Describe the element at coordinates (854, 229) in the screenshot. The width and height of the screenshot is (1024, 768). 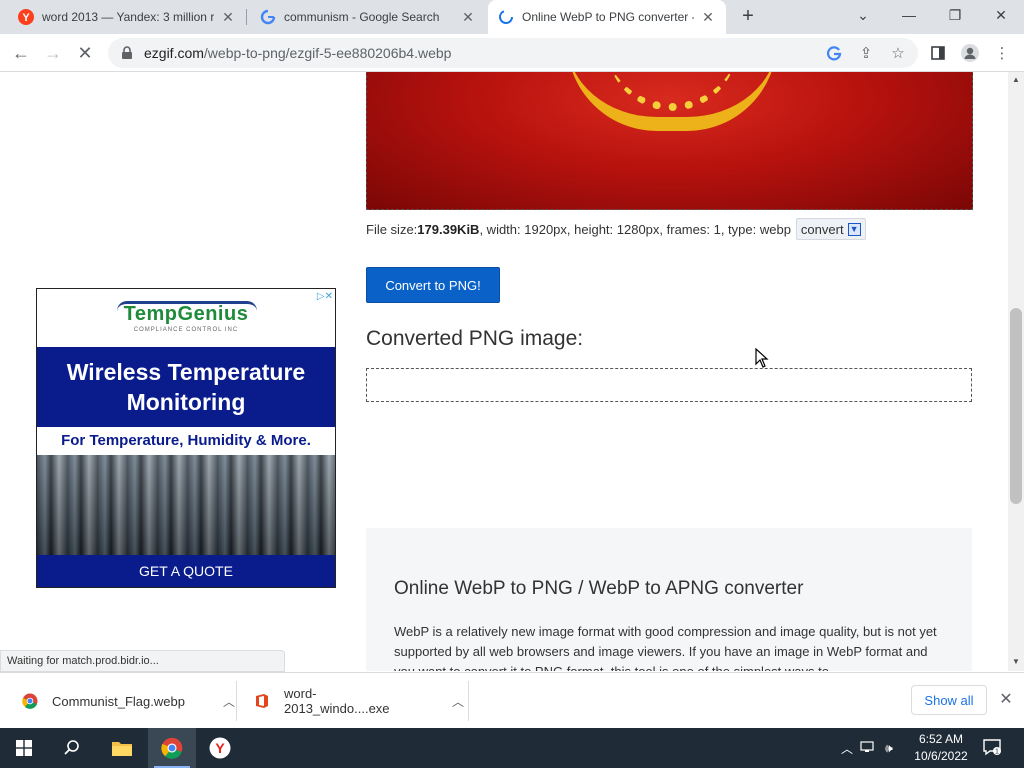
I see `download-arrow-icon: ▼` at that location.